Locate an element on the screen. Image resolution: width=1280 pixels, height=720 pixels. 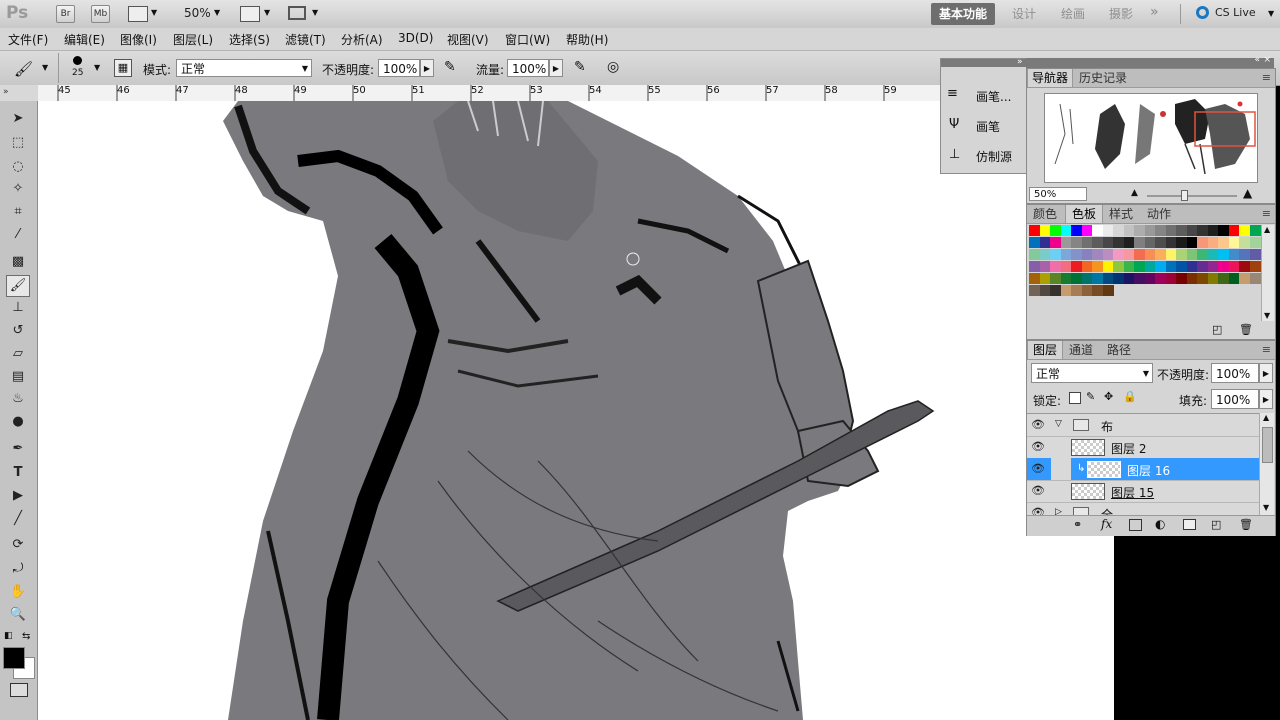
layer-row: 👁 ▽ 布 is located at coordinates (1143, 425).